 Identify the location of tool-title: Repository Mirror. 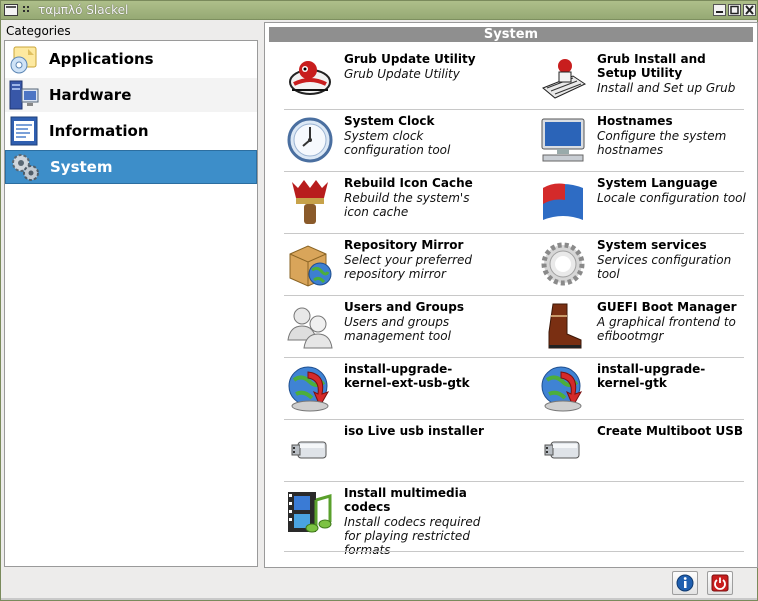
(404, 245).